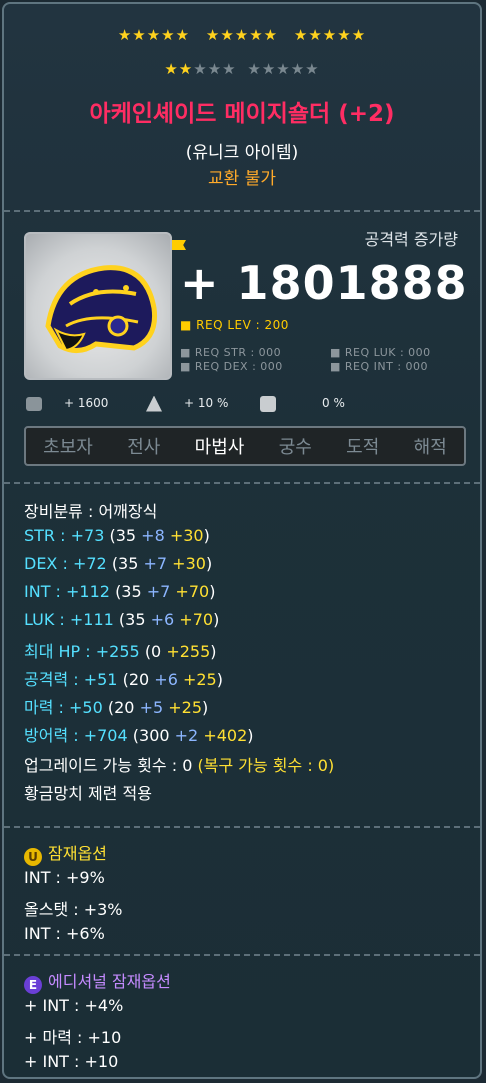 The width and height of the screenshot is (486, 1083). What do you see at coordinates (268, 403) in the screenshot?
I see `shield-icon` at bounding box center [268, 403].